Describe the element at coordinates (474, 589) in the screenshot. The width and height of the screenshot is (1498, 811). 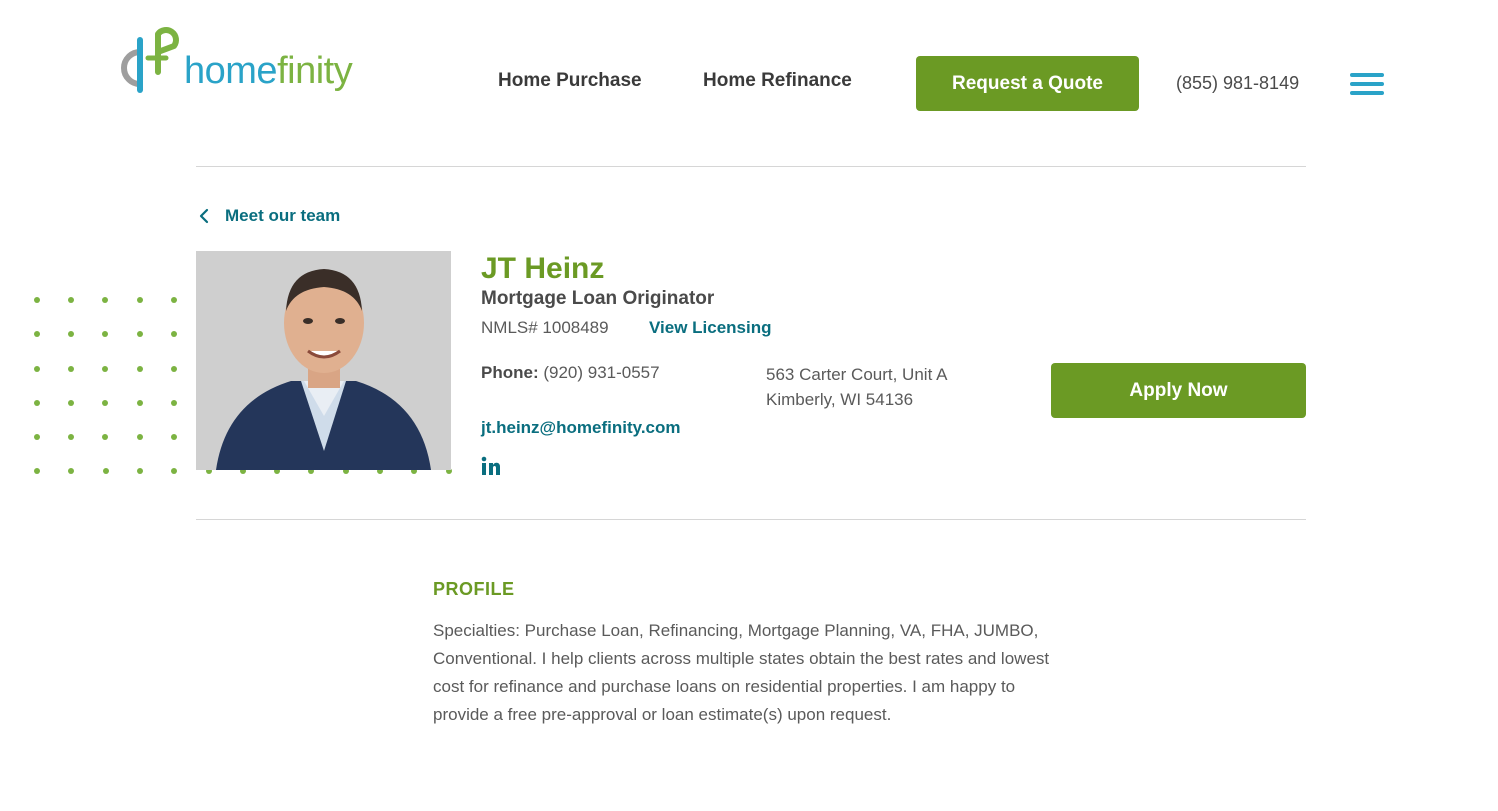
I see `profile-heading: PROFILE` at that location.